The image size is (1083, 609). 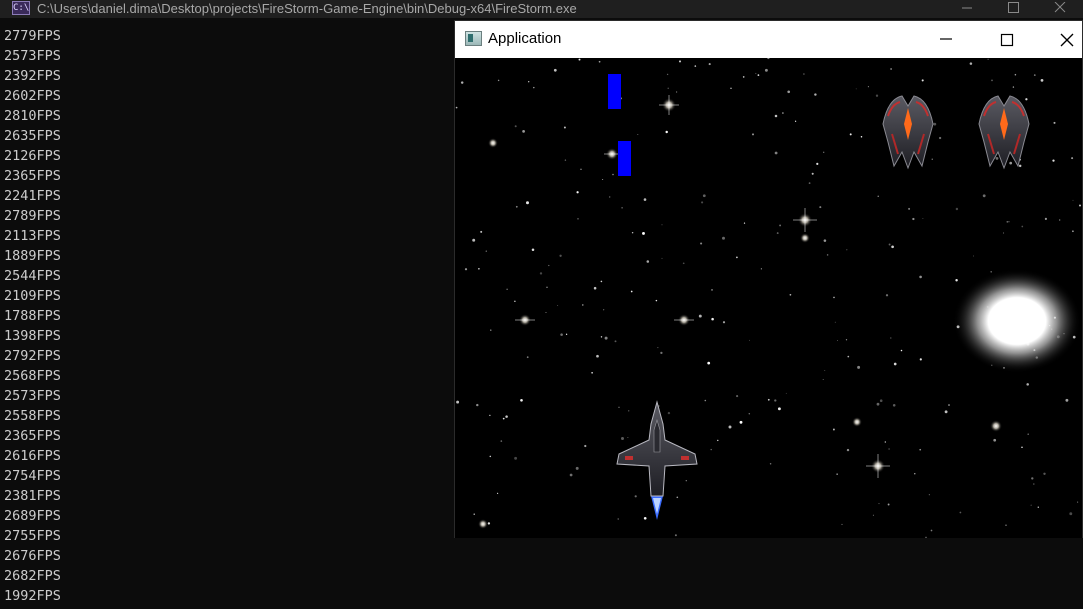 I want to click on app-close-button, so click(x=1063, y=39).